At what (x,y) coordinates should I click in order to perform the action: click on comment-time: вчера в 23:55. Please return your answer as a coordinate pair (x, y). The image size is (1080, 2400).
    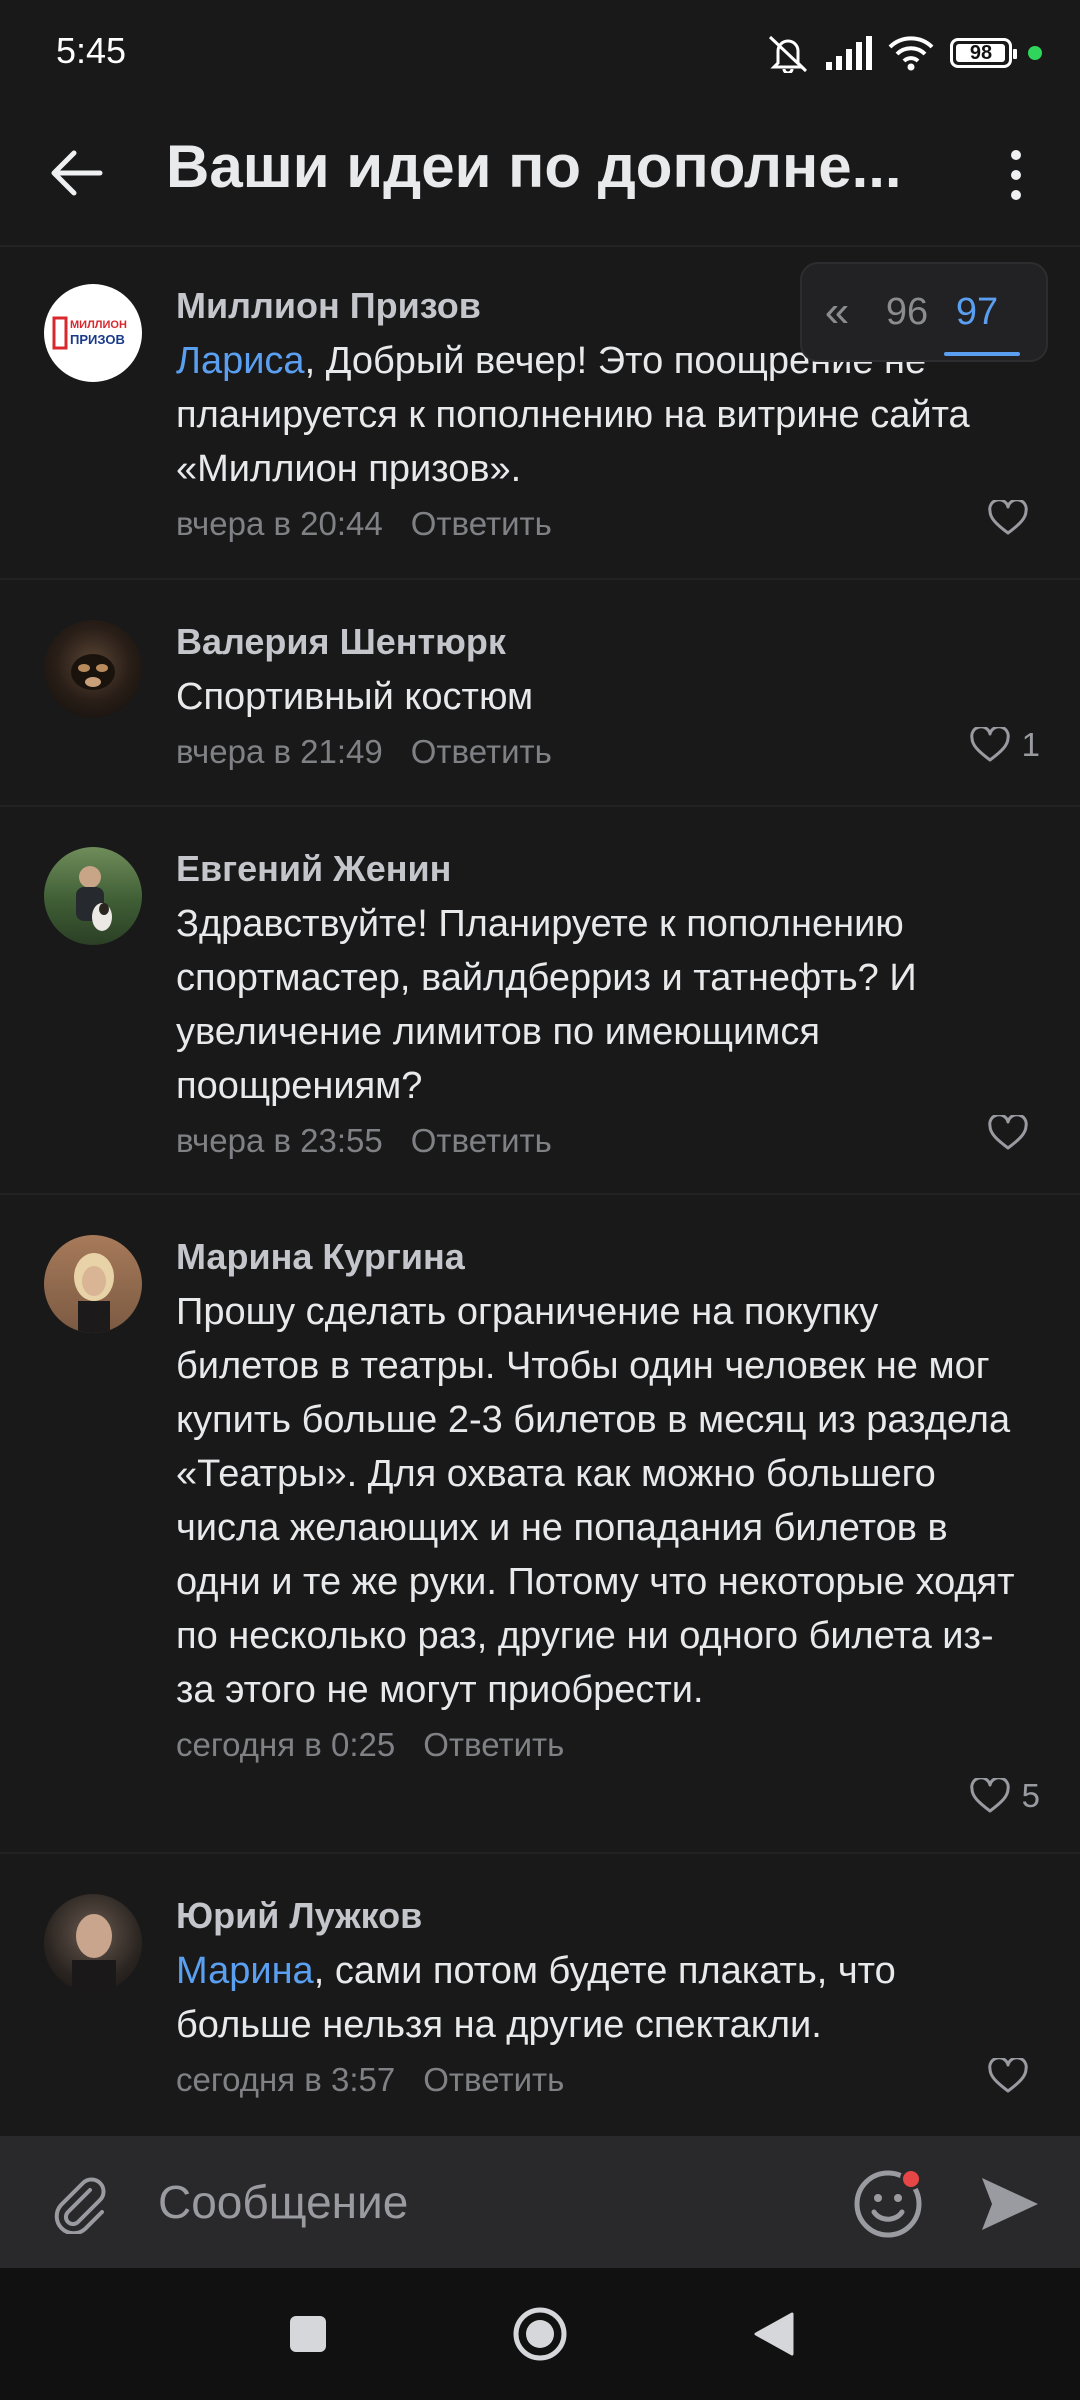
    Looking at the image, I should click on (279, 1140).